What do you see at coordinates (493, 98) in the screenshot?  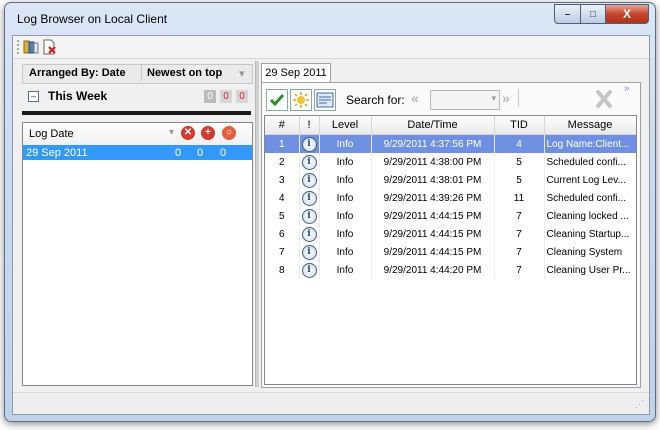 I see `search-dropdown-icon: ▾` at bounding box center [493, 98].